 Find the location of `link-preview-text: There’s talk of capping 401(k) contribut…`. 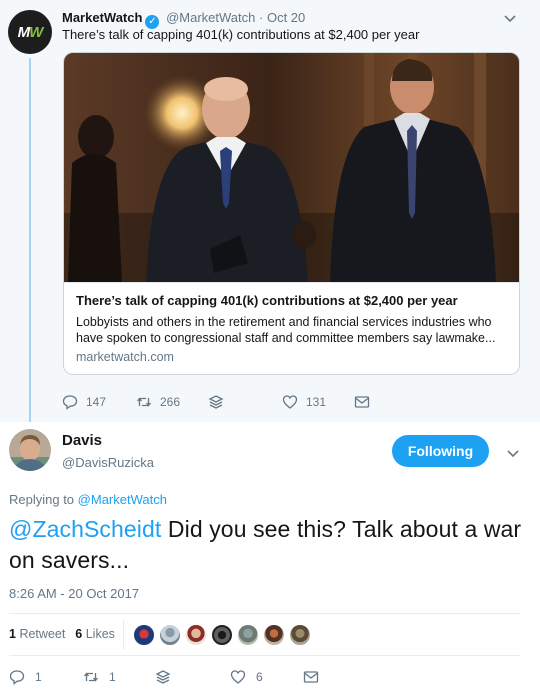

link-preview-text: There’s talk of capping 401(k) contribut… is located at coordinates (291, 328).